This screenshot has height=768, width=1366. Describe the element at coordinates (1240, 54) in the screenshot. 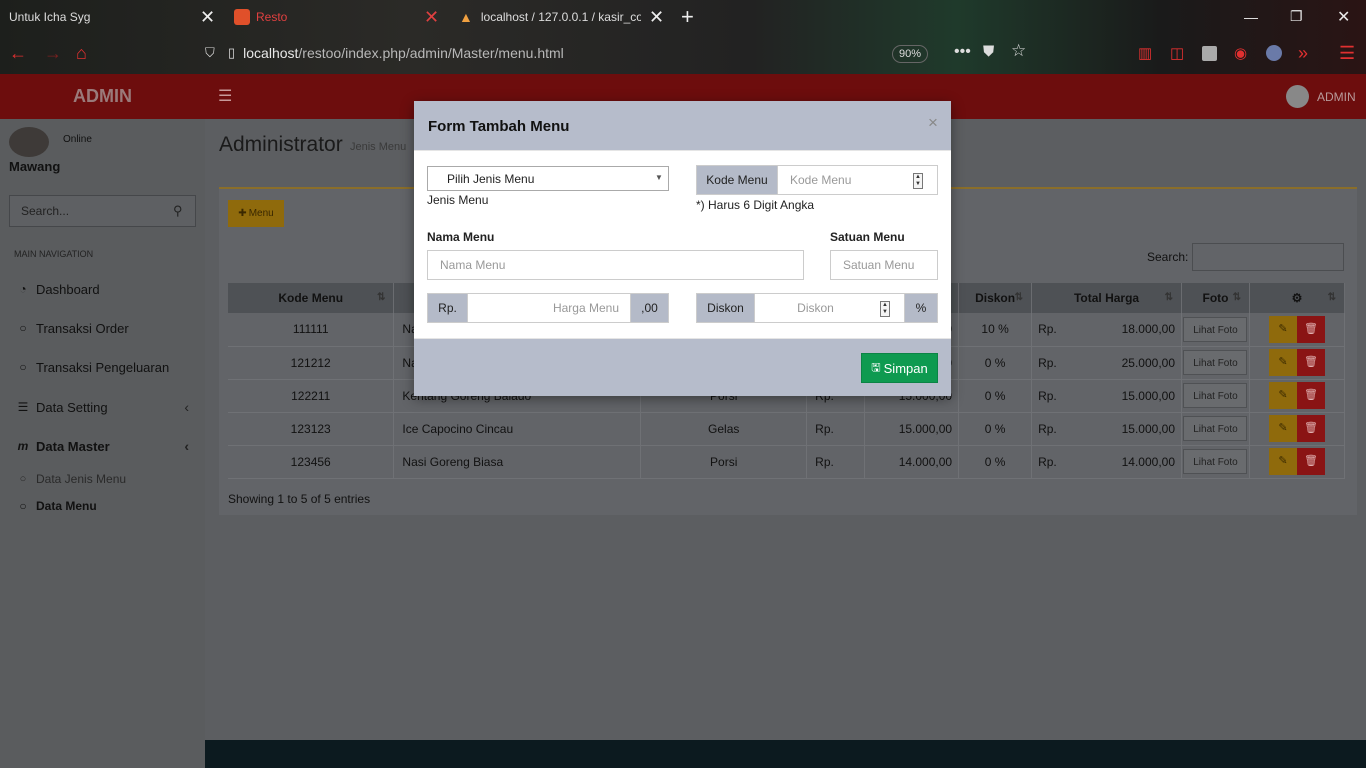

I see `account-icon: ◉` at that location.